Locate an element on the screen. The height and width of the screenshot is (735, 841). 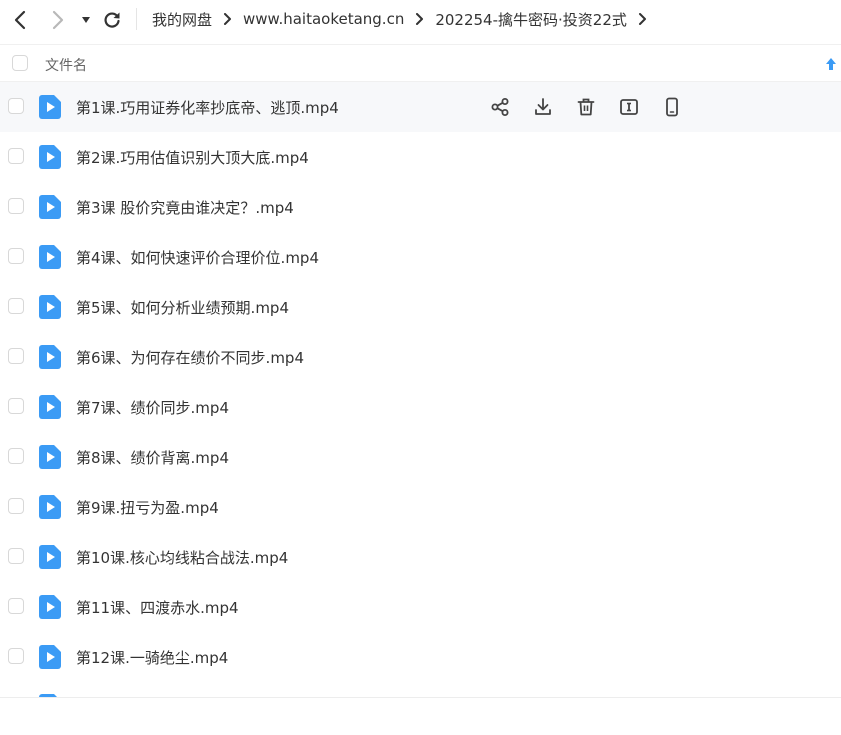
file-name: 第4课、如何快速评价合理价位.mp4 is located at coordinates (197, 257).